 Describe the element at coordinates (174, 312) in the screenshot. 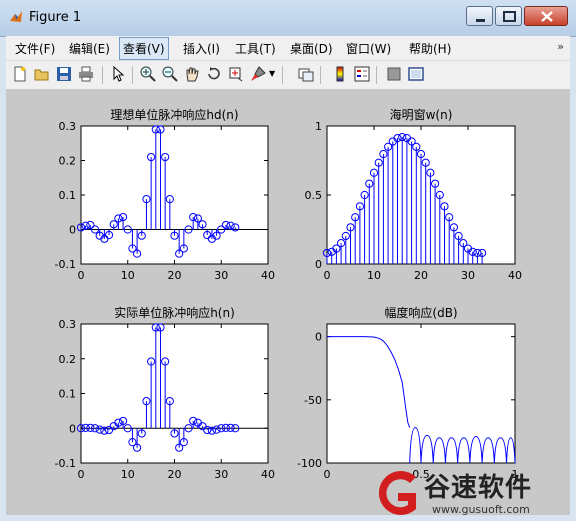

I see `axes-title: 实际单位脉冲响应h(n)` at that location.